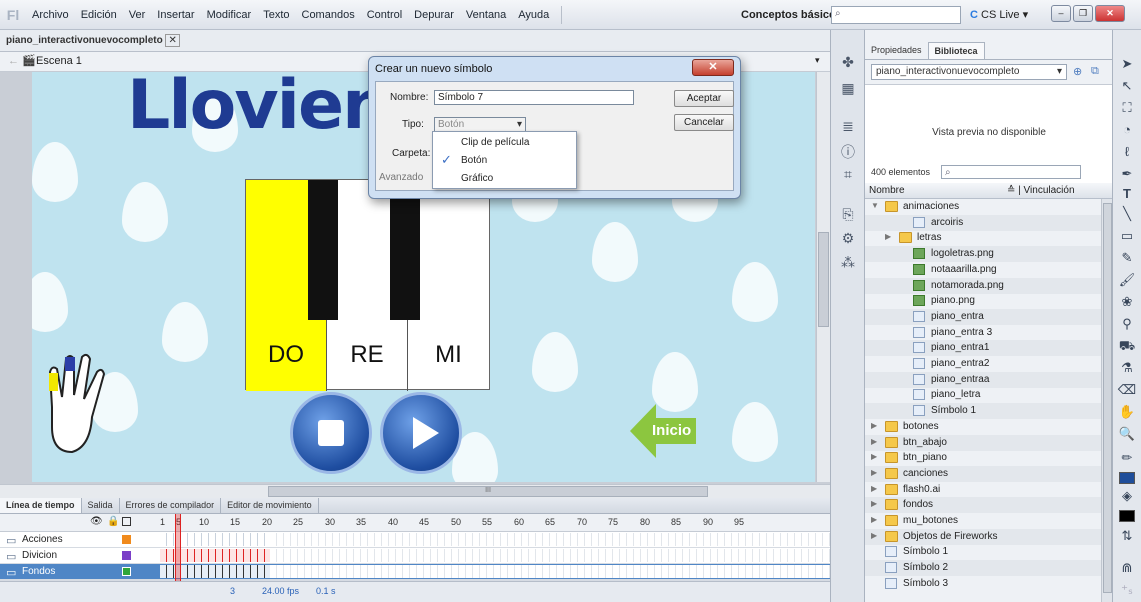  What do you see at coordinates (280, 591) in the screenshot?
I see `fps-readout: 24.00 fps` at bounding box center [280, 591].